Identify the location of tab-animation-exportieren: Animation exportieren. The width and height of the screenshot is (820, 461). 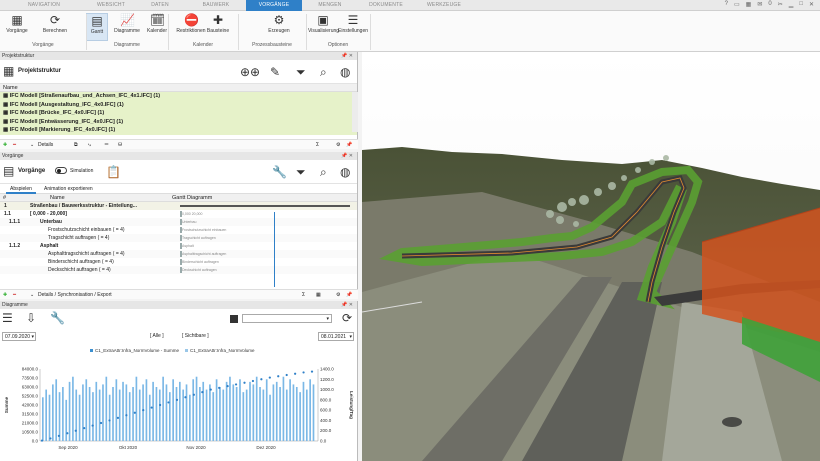
(68, 189).